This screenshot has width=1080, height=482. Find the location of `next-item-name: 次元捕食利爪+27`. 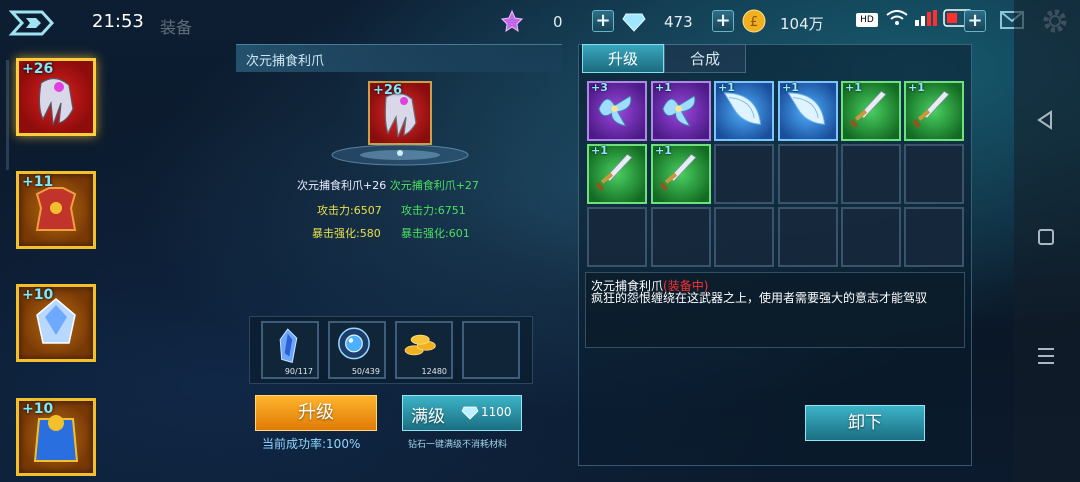

next-item-name: 次元捕食利爪+27 is located at coordinates (434, 185).